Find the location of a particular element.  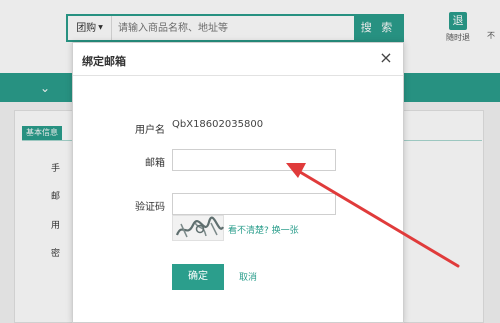

captcha-image is located at coordinates (198, 228).